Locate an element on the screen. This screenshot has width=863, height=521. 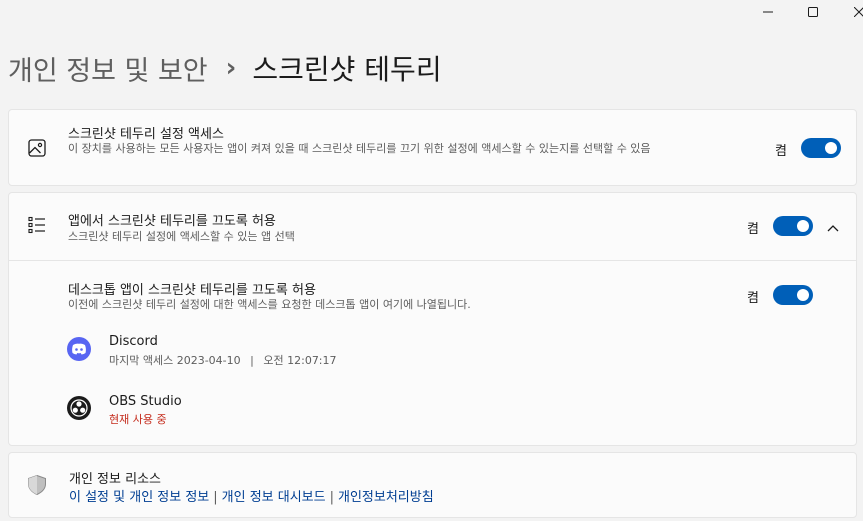
close-button is located at coordinates (849, 12).